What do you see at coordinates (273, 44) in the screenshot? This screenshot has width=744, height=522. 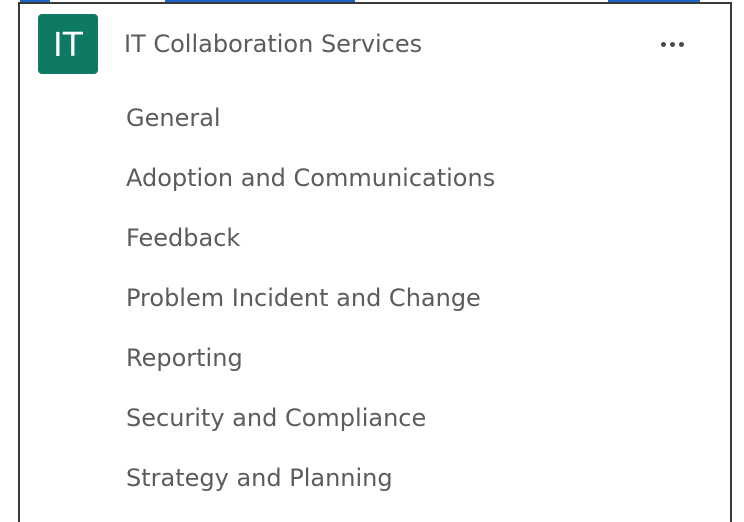 I see `team-name: IT Collaboration Services` at bounding box center [273, 44].